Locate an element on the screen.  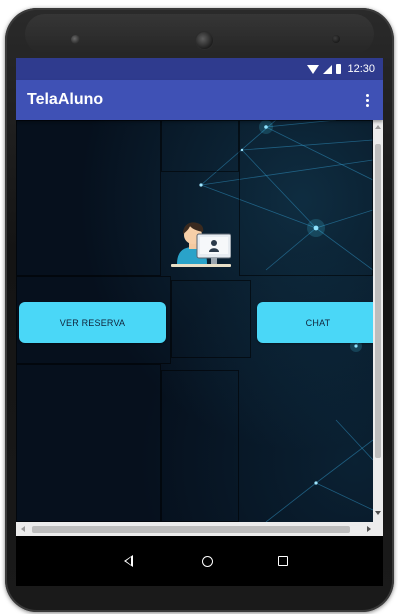
ver-reserva-button: VER RESERVA is located at coordinates (92, 322).